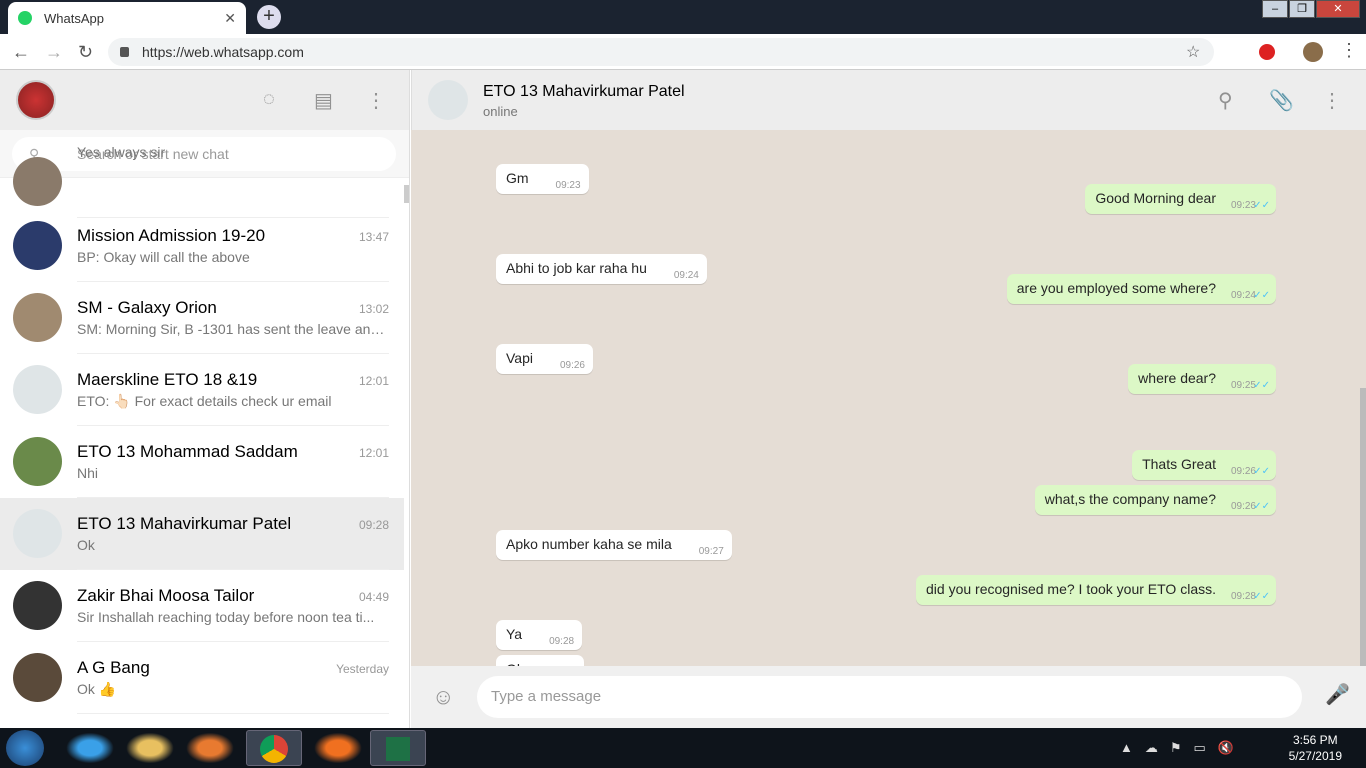 The image size is (1366, 768). I want to click on internet-explorer-icon, so click(90, 748).